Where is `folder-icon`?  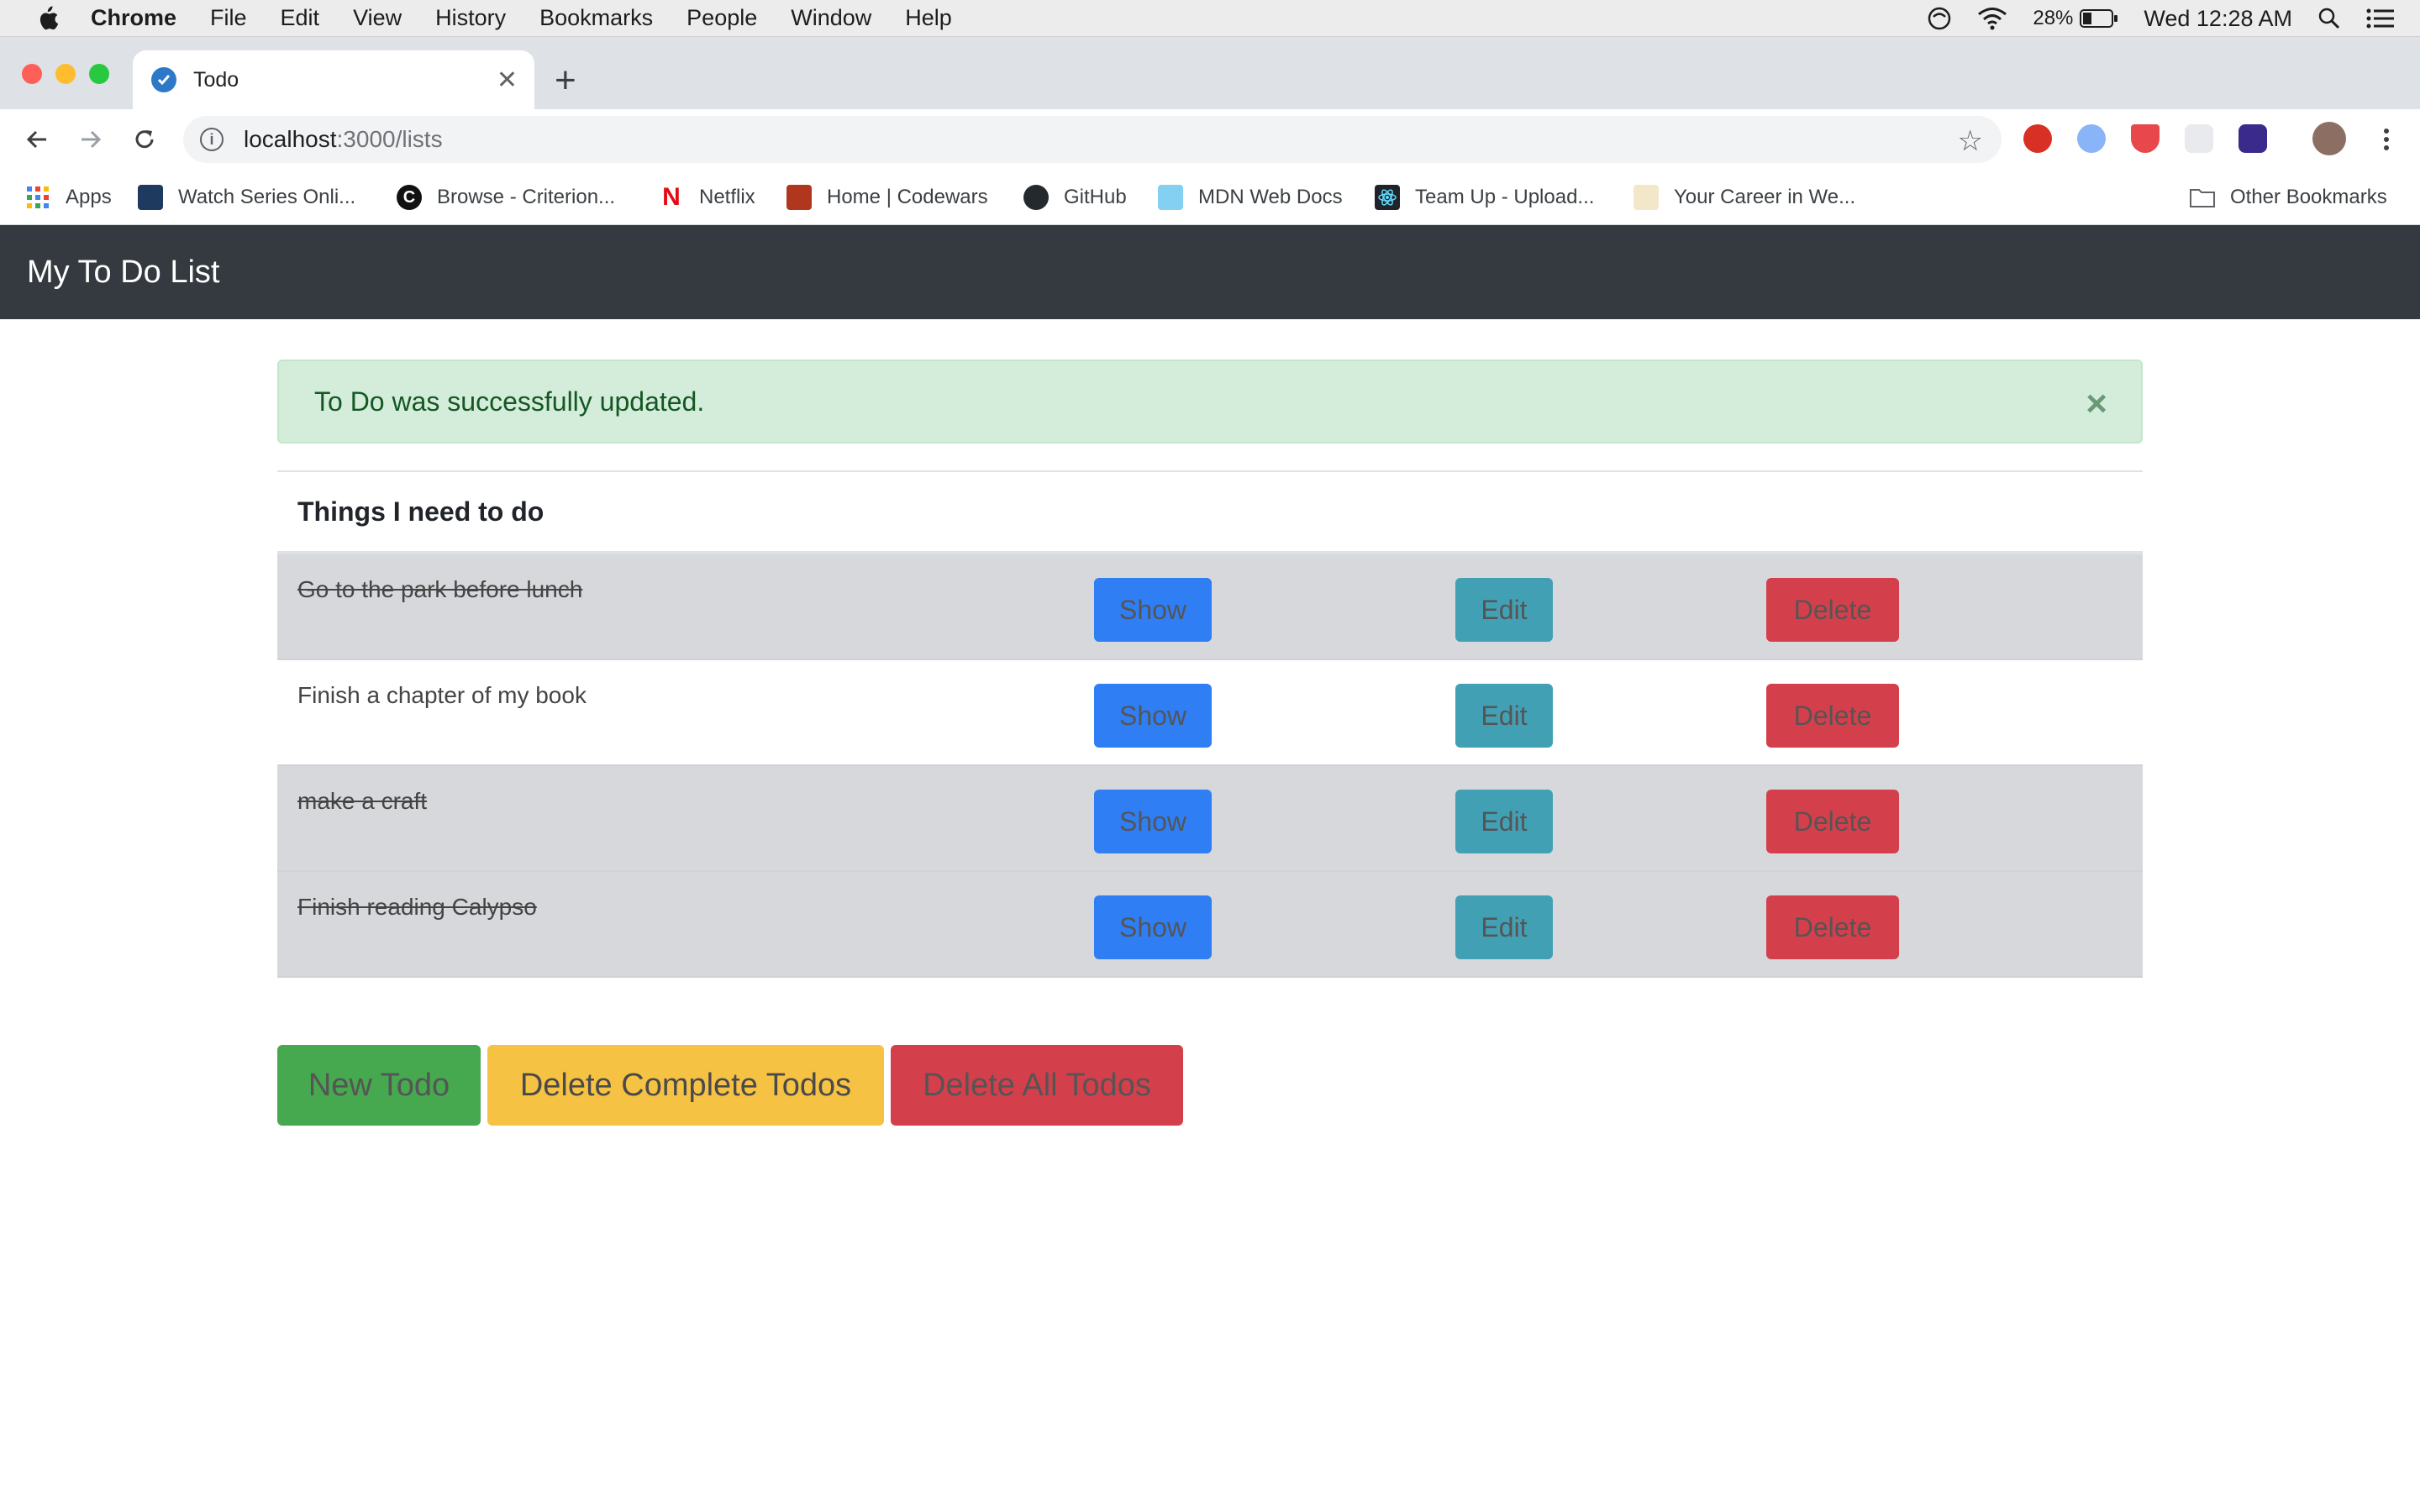 folder-icon is located at coordinates (2203, 197).